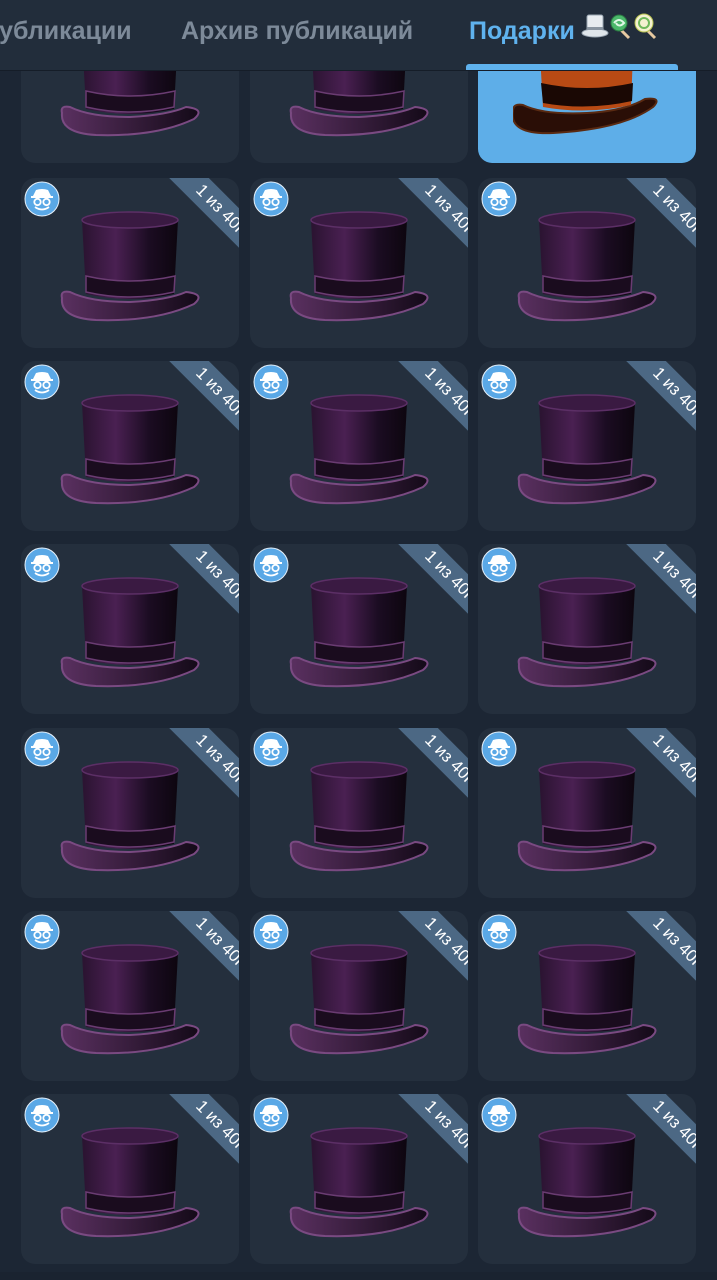 The height and width of the screenshot is (1280, 717). What do you see at coordinates (358, 1276) in the screenshot?
I see `bottom-edge` at bounding box center [358, 1276].